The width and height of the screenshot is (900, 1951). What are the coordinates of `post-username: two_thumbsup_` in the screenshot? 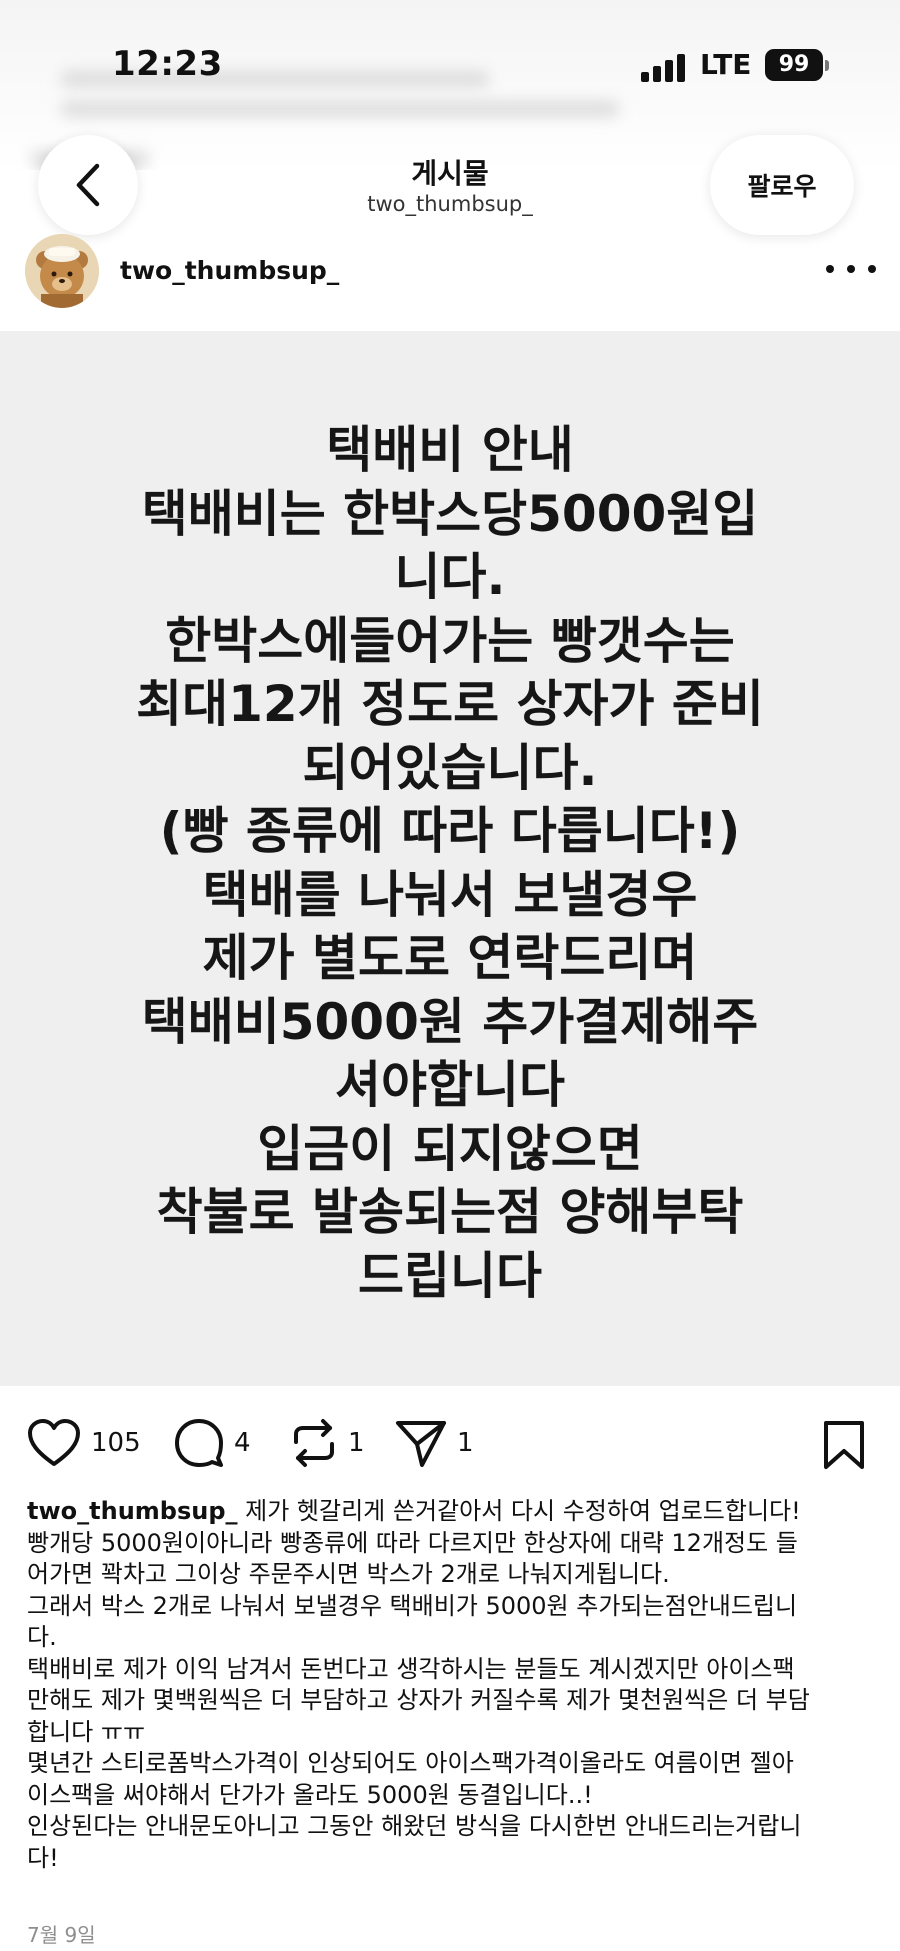 It's located at (229, 270).